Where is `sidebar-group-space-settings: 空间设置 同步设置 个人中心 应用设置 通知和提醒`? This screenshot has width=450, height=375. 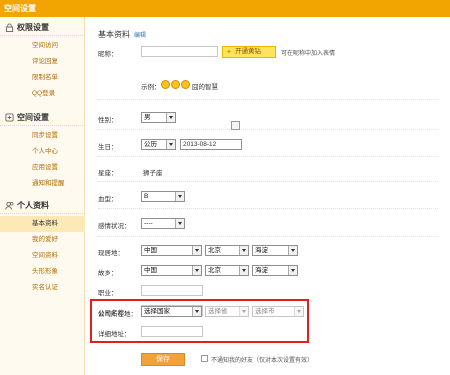
sidebar-group-space-settings: 空间设置 同步设置 个人中心 应用设置 通知和提醒 is located at coordinates (42, 150).